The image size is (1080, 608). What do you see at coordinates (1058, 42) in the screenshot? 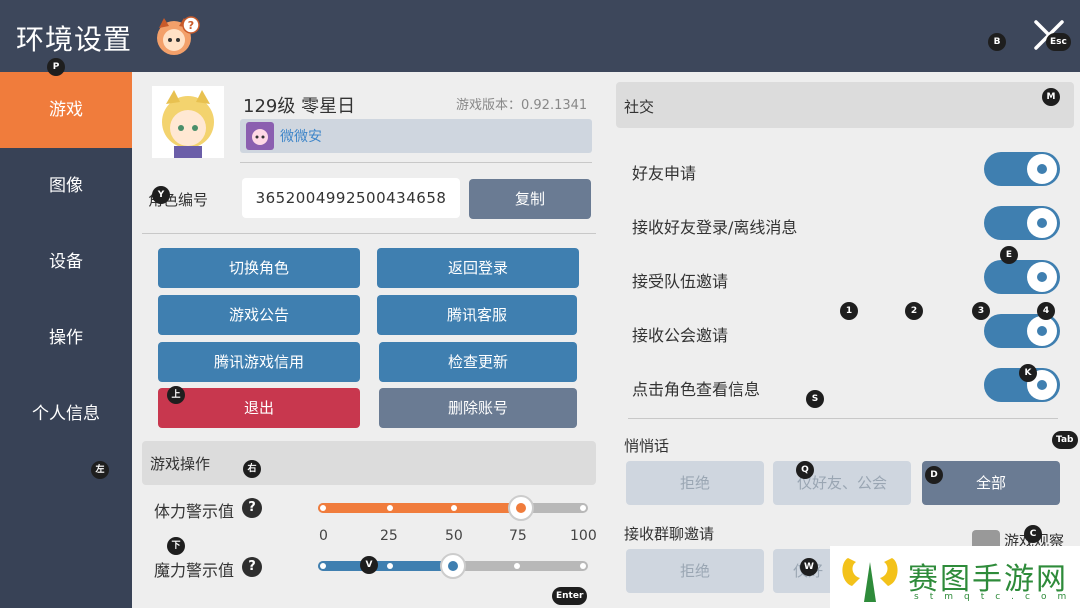
I see `key-hint-esc: Esc` at bounding box center [1058, 42].